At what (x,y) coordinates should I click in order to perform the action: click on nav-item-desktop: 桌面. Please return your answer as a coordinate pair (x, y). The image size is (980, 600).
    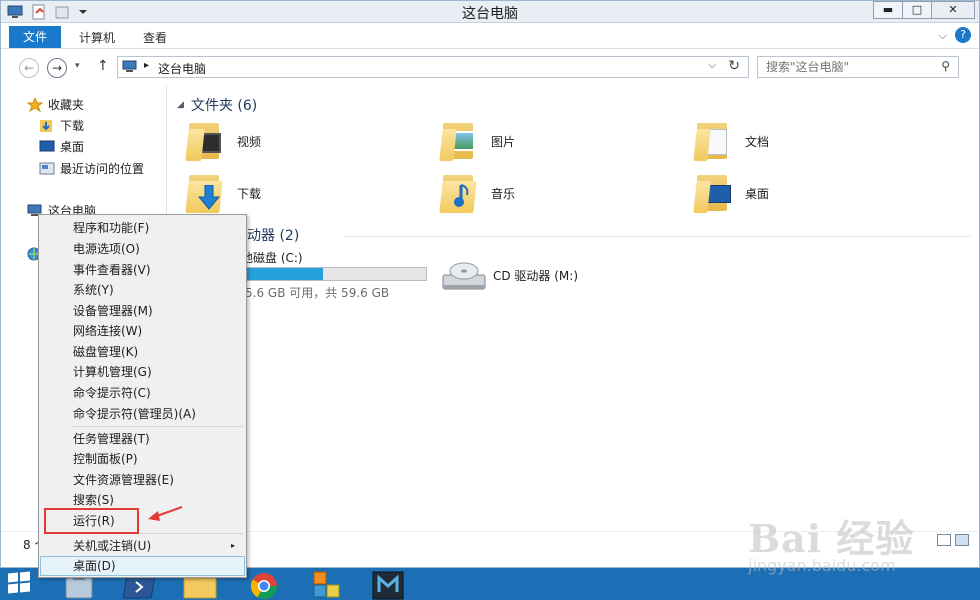
    Looking at the image, I should click on (61, 147).